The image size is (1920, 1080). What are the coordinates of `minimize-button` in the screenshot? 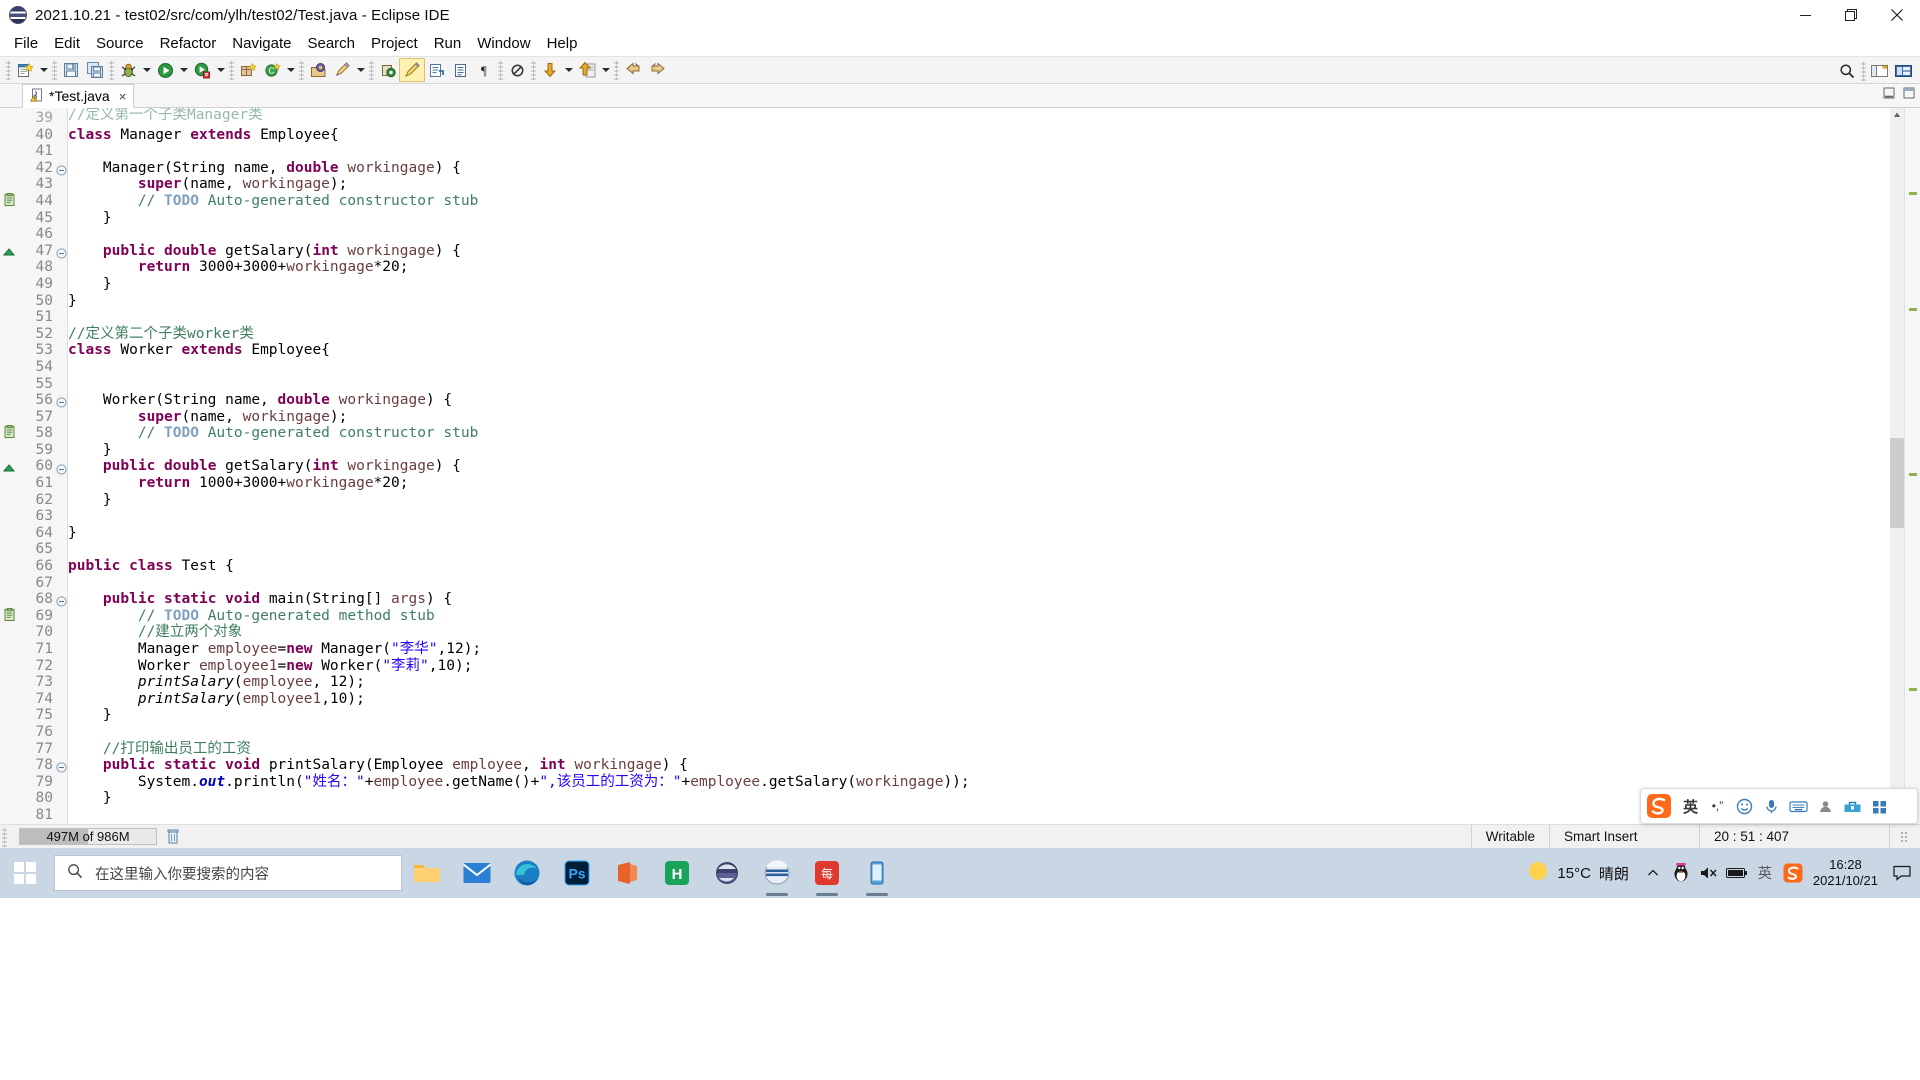 It's located at (1805, 15).